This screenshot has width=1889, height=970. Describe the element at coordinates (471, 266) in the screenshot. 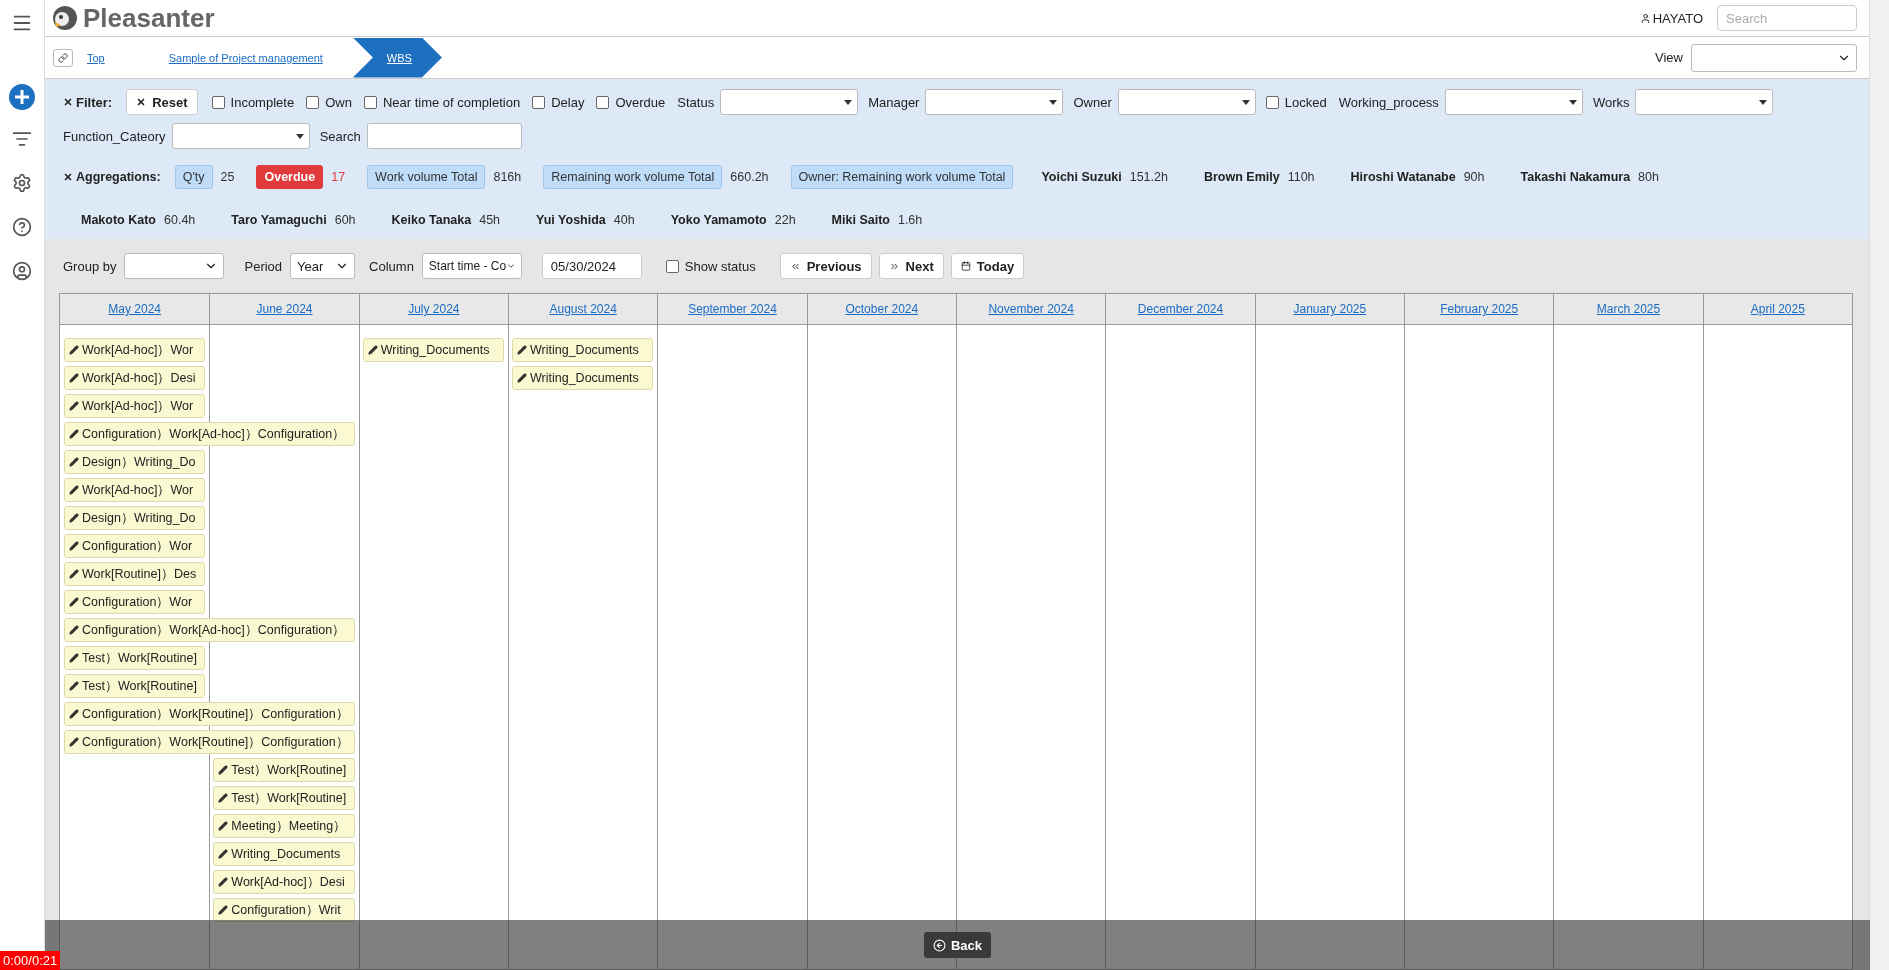

I see `column-select: Start time - Co` at that location.